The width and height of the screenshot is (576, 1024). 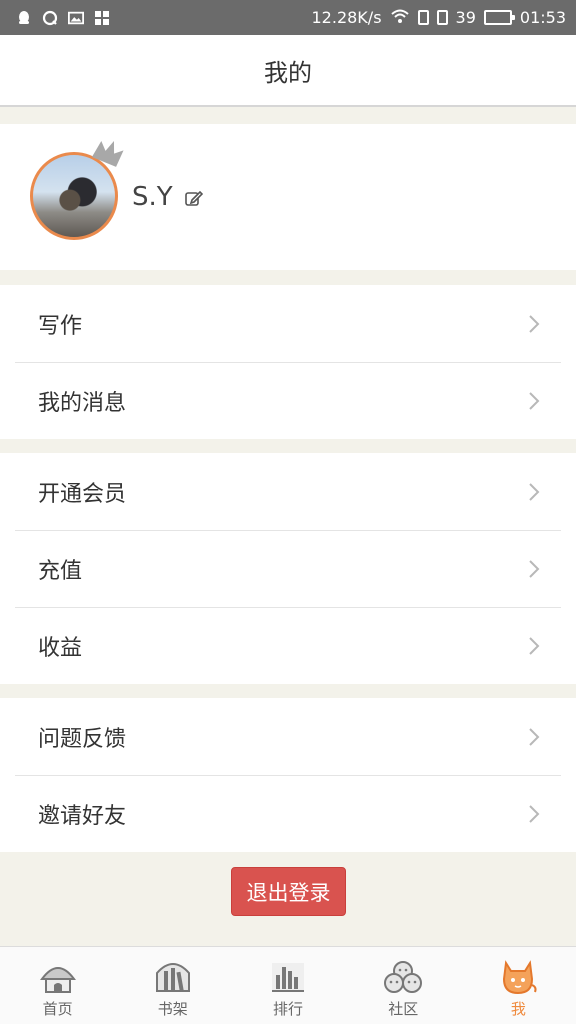 I want to click on menu-item-label: 问题反馈, so click(x=82, y=739).